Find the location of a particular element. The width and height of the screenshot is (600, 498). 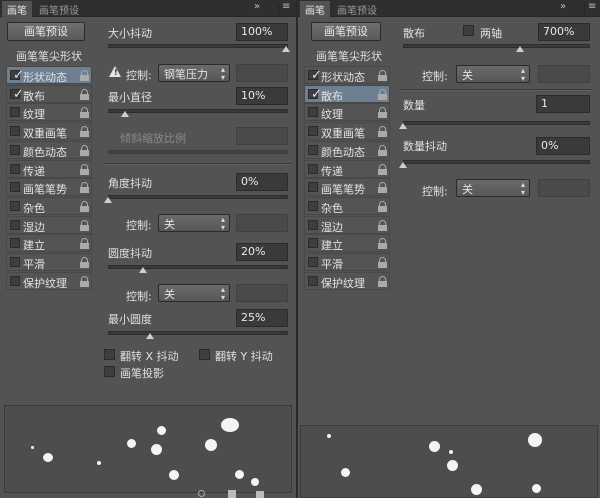

scatter-slider is located at coordinates (496, 46).